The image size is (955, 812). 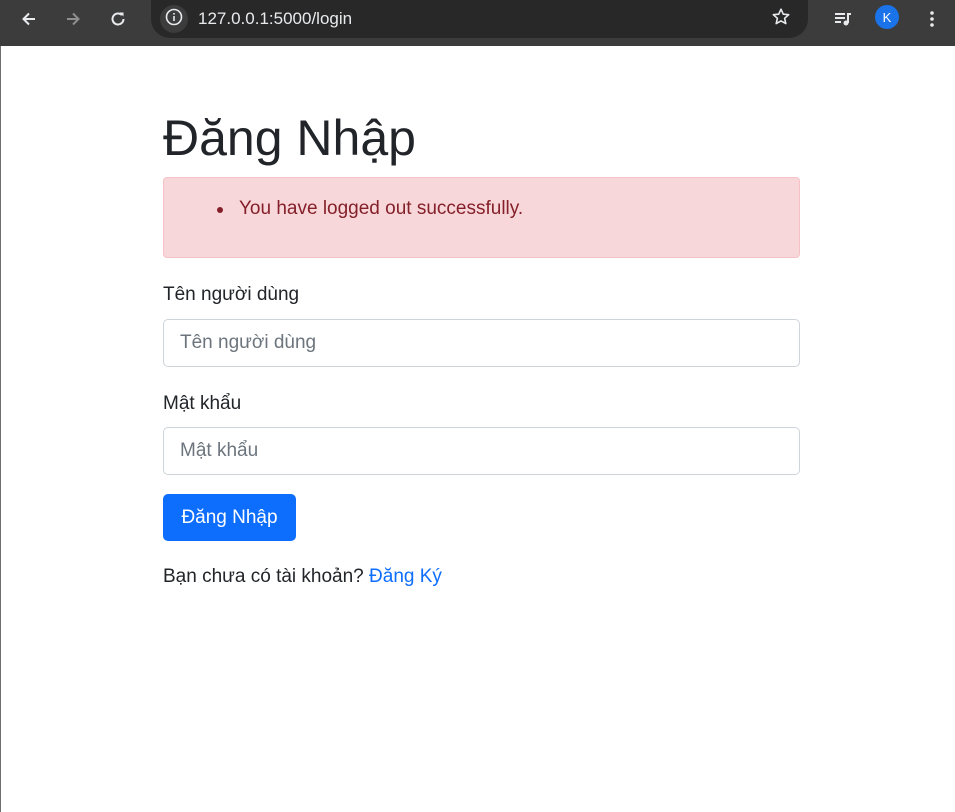 I want to click on register-prompt: Bạn chưa có tài khoản? Đăng Ký, so click(x=302, y=577).